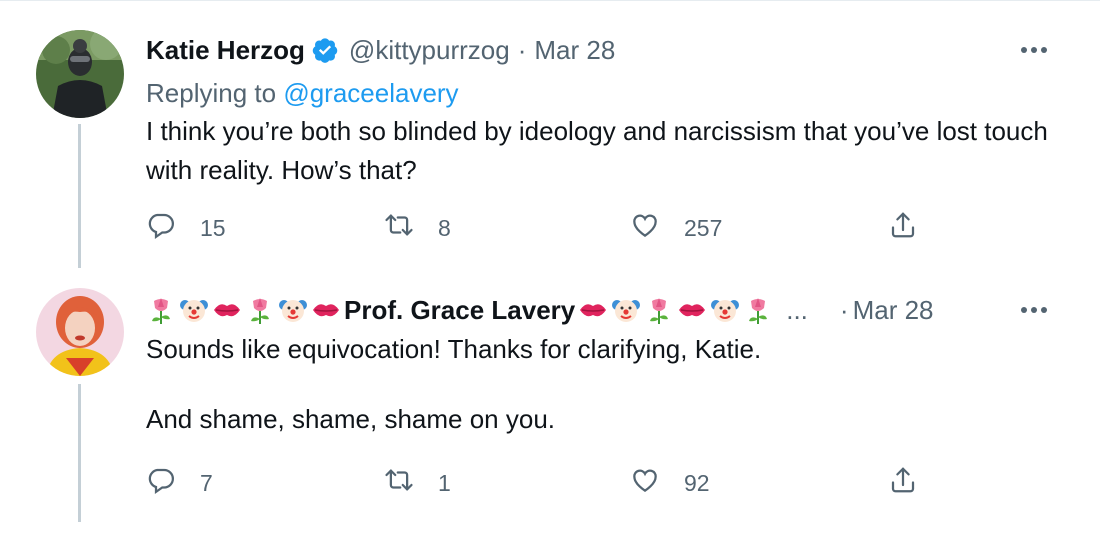  What do you see at coordinates (417, 228) in the screenshot?
I see `retweet-button: 8` at bounding box center [417, 228].